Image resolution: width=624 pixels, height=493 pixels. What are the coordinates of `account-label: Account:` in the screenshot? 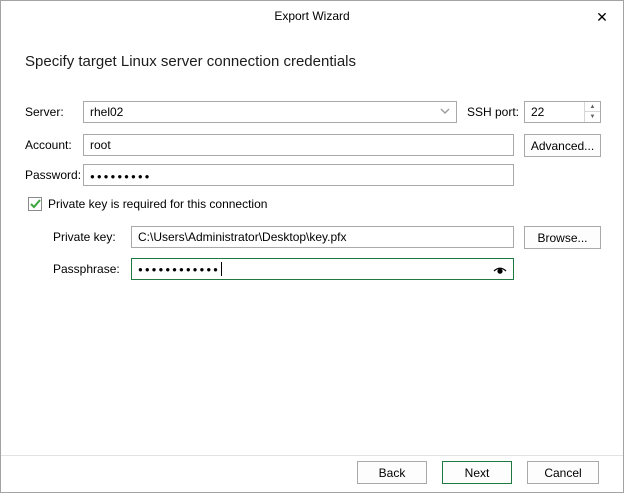 It's located at (48, 145).